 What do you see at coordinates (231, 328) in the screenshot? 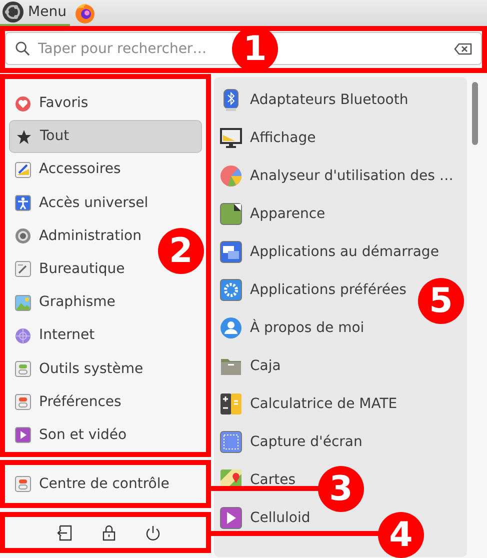
I see `user-icon` at bounding box center [231, 328].